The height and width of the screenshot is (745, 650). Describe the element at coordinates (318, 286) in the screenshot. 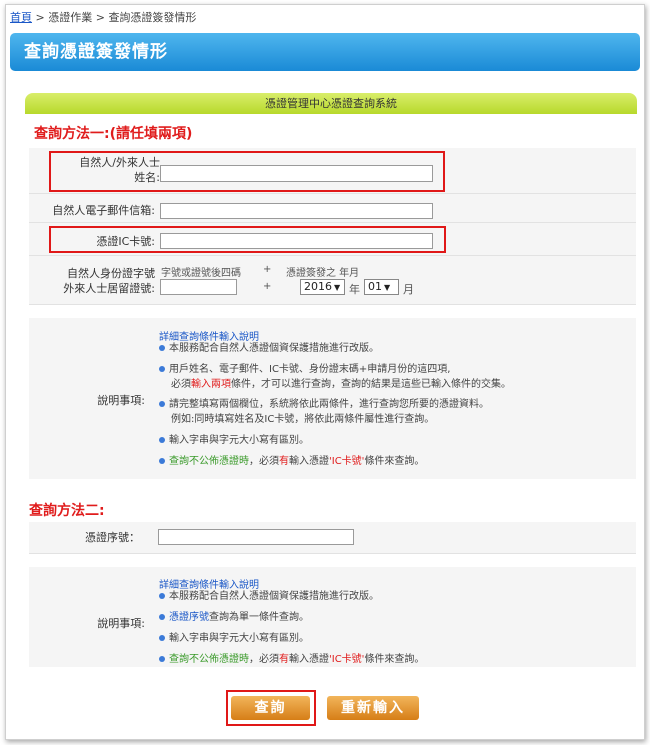

I see `year-select-value: 2016` at that location.